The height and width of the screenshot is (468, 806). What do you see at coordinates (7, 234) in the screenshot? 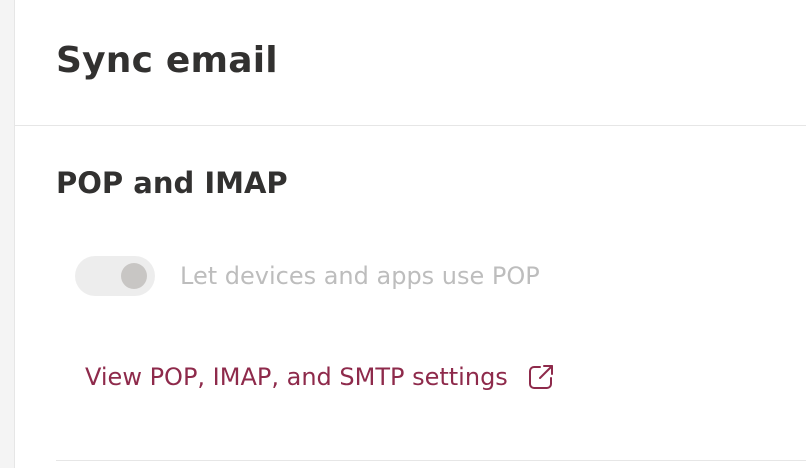
I see `left-rail` at bounding box center [7, 234].